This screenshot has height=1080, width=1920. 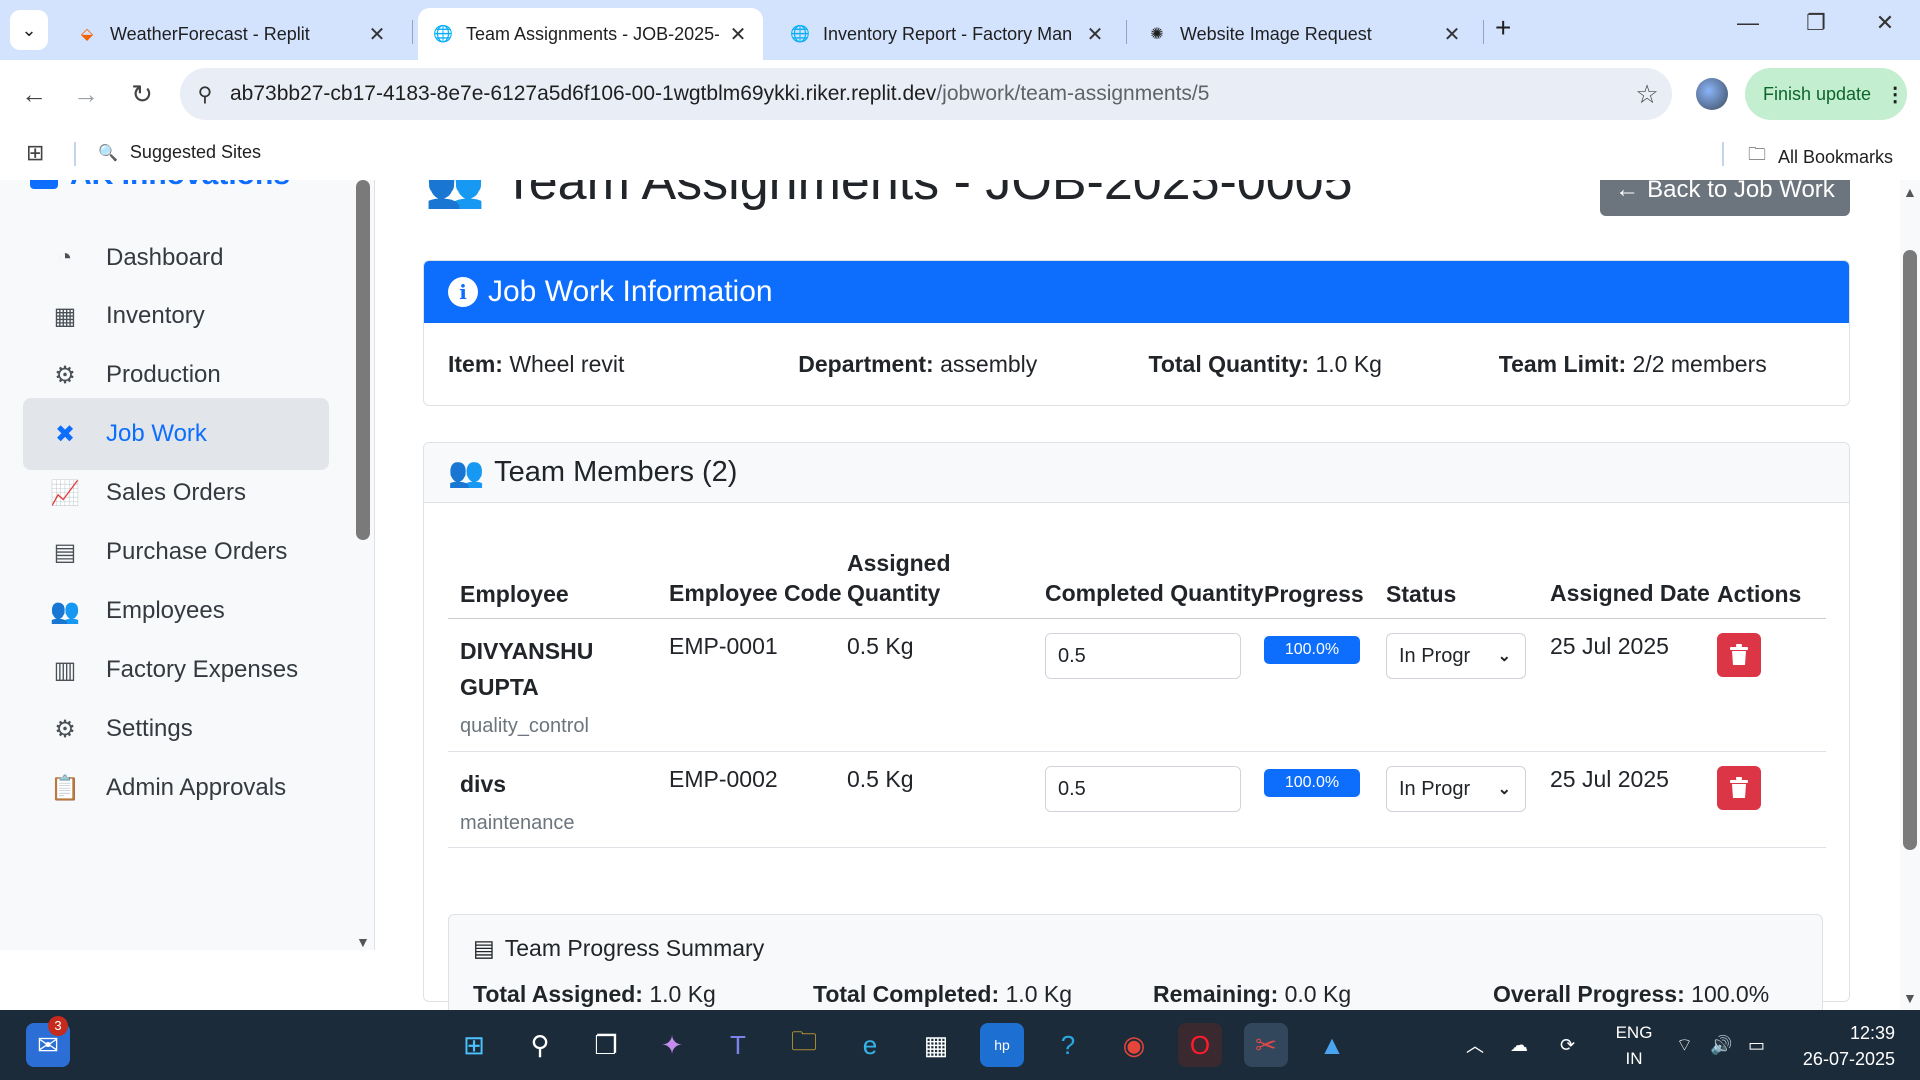 What do you see at coordinates (455, 195) in the screenshot?
I see `users-icon: 👥` at bounding box center [455, 195].